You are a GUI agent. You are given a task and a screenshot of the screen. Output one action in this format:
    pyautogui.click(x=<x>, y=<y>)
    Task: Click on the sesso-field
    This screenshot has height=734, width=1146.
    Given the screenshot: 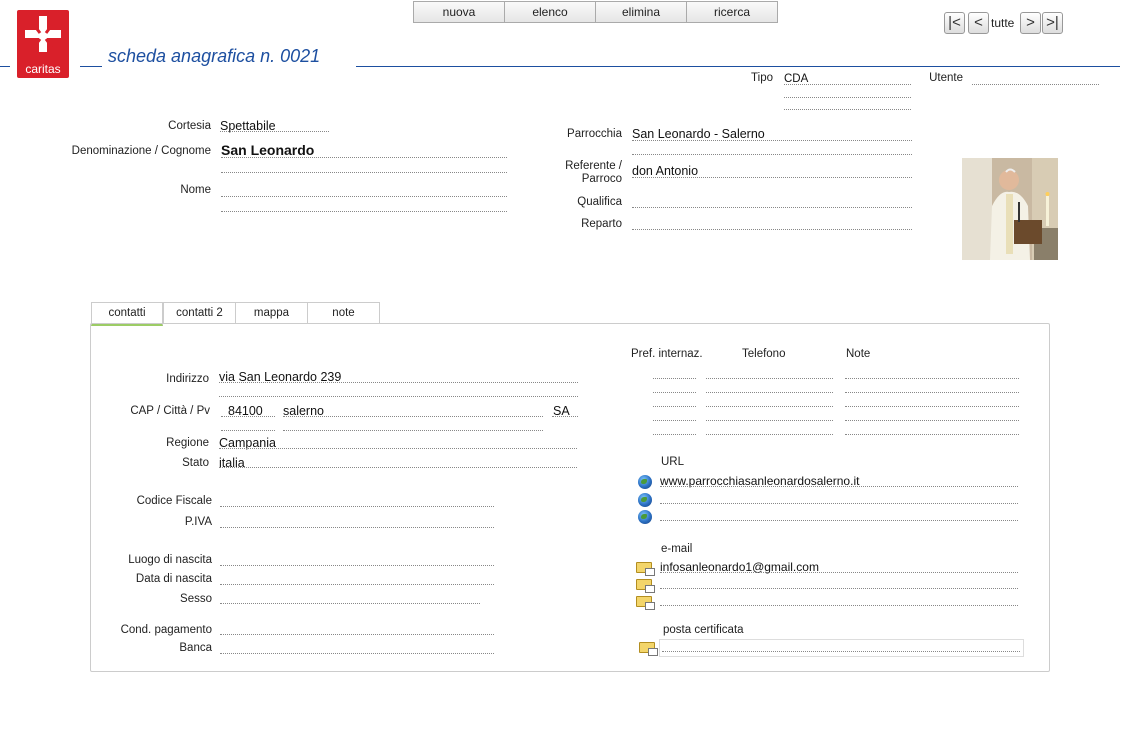 What is the action you would take?
    pyautogui.click(x=350, y=603)
    